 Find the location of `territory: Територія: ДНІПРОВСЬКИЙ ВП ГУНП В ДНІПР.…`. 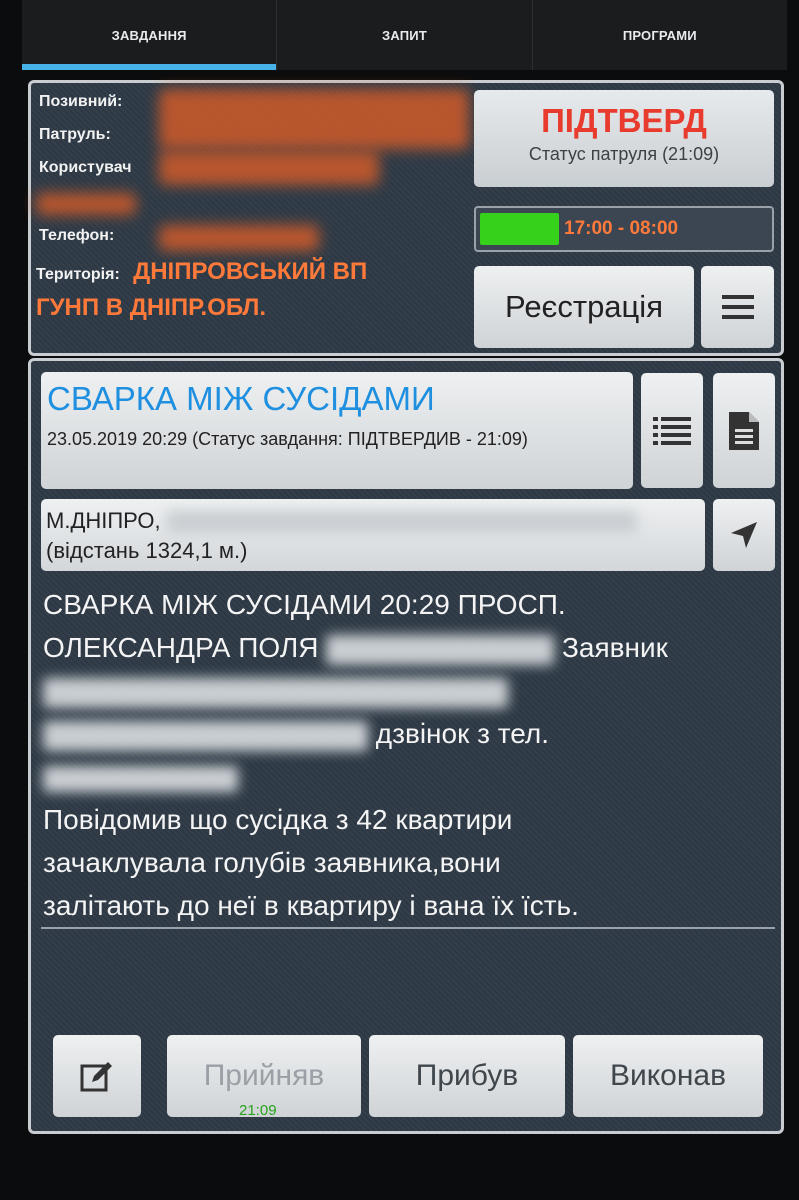

territory: Територія: ДНІПРОВСЬКИЙ ВП ГУНП В ДНІПР.… is located at coordinates (246, 289).